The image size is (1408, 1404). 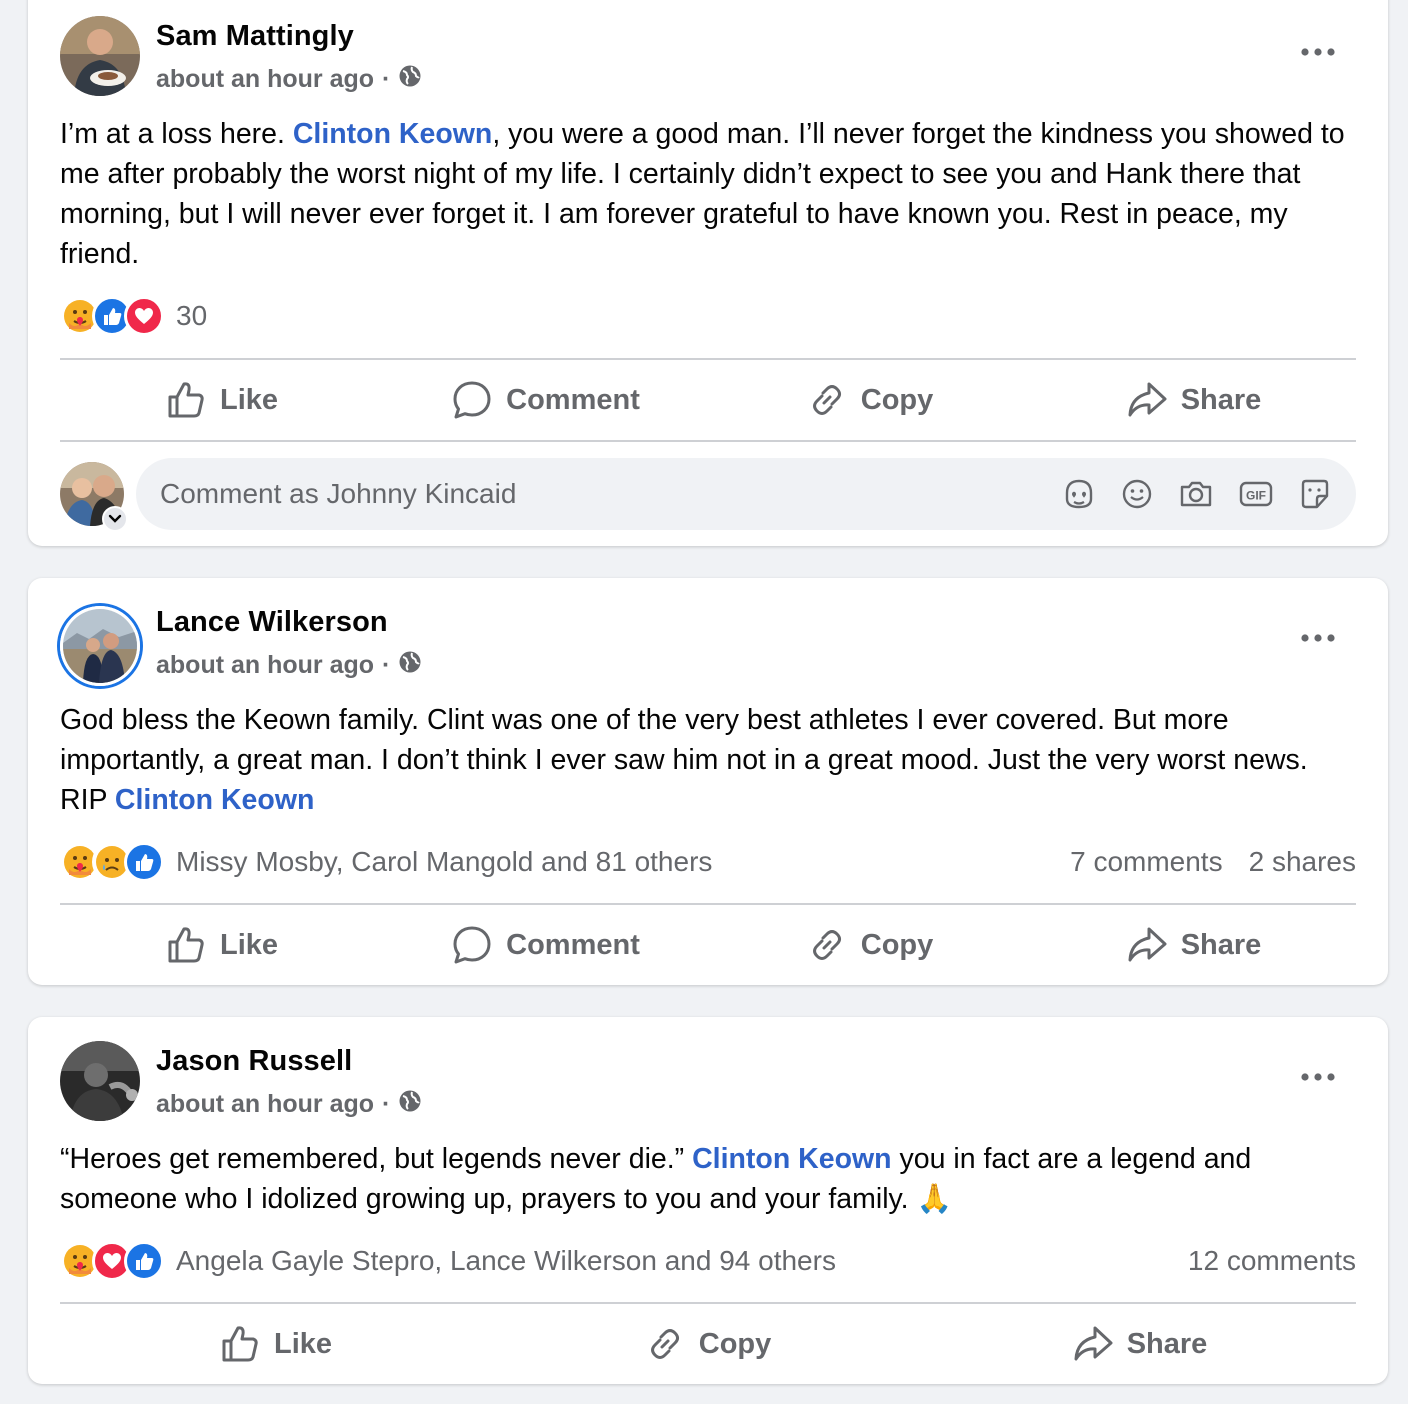 I want to click on svg-text: GIF, so click(x=1256, y=496).